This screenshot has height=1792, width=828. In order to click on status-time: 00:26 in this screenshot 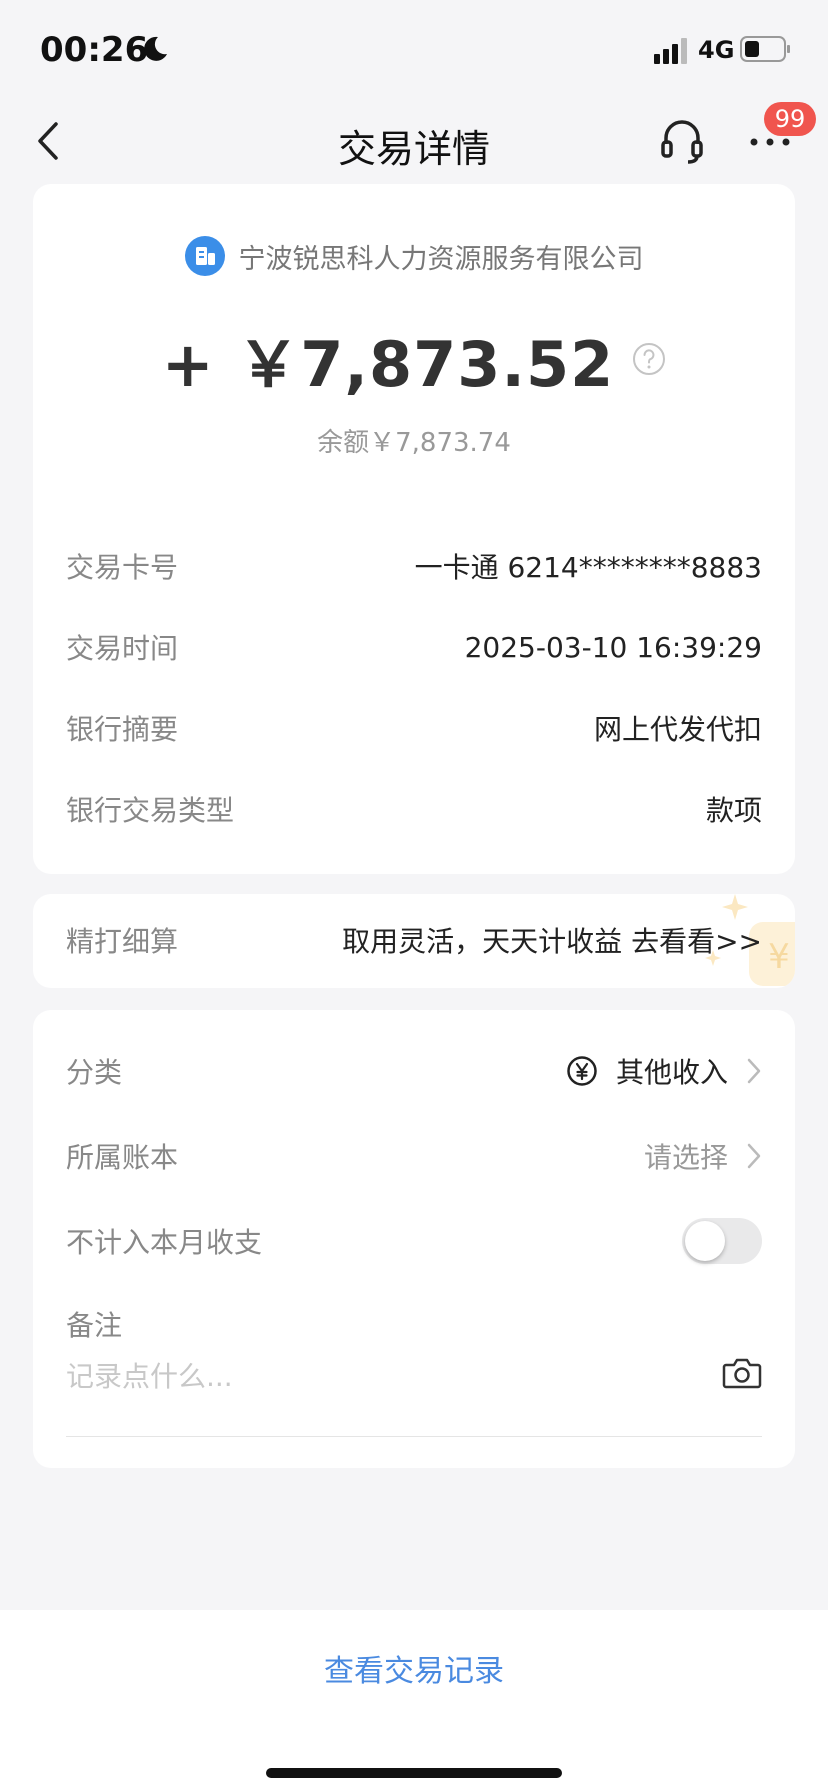, I will do `click(94, 50)`.